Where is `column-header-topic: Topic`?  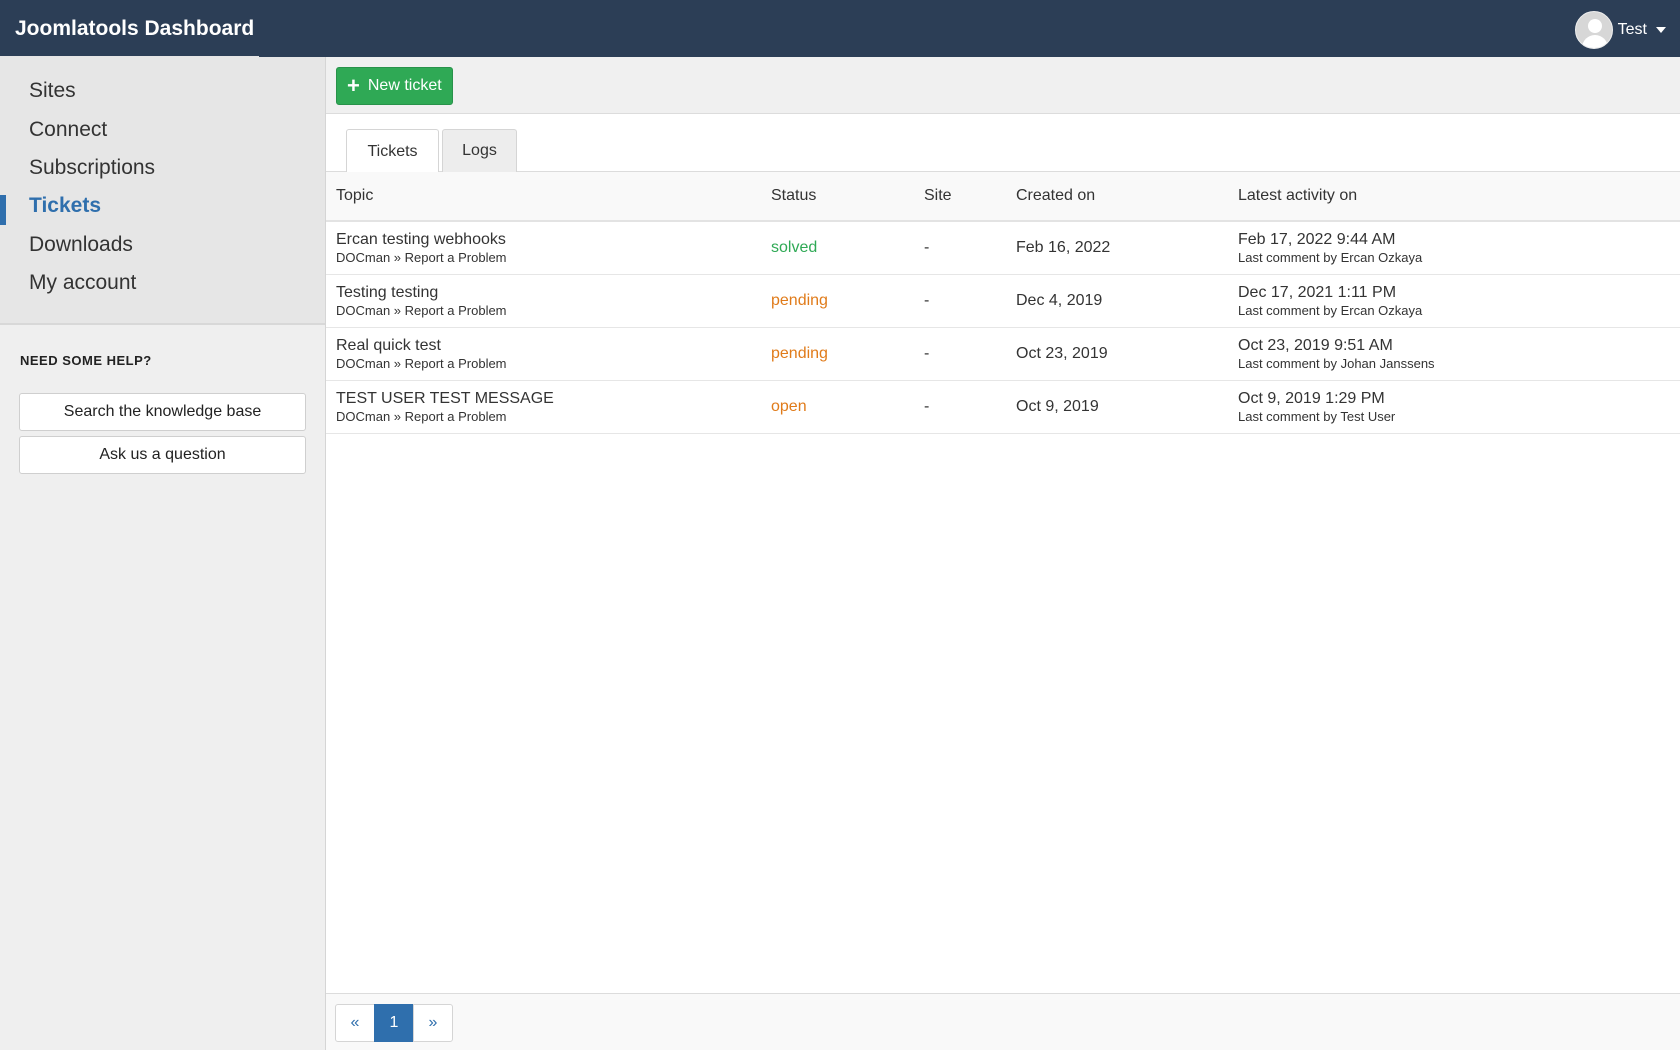
column-header-topic: Topic is located at coordinates (543, 196).